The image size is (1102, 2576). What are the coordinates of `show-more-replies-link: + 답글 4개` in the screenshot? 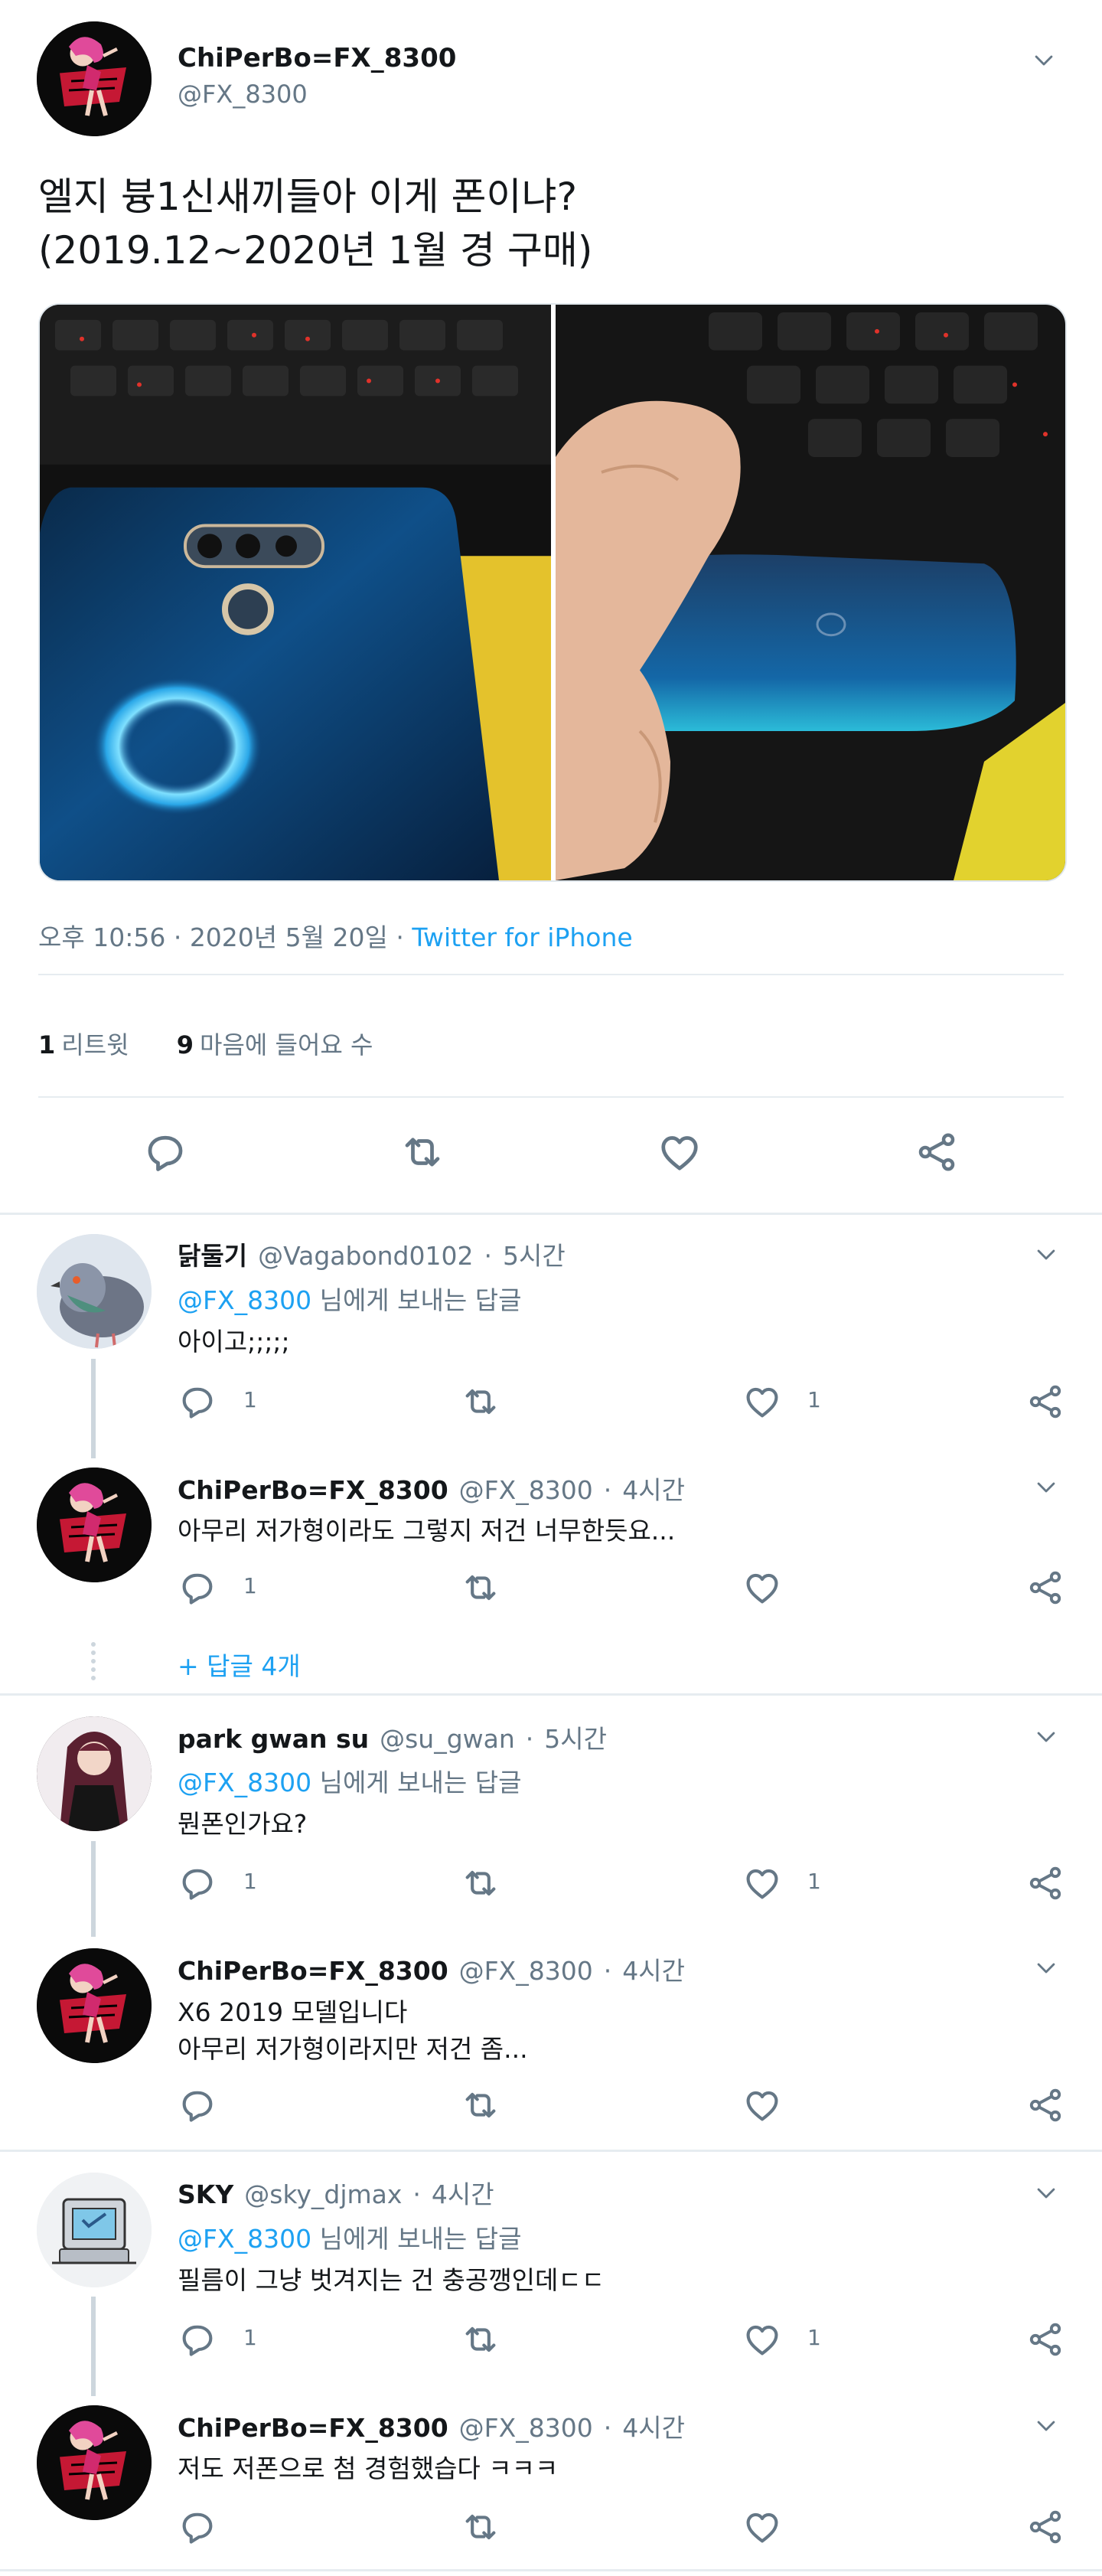 It's located at (239, 1664).